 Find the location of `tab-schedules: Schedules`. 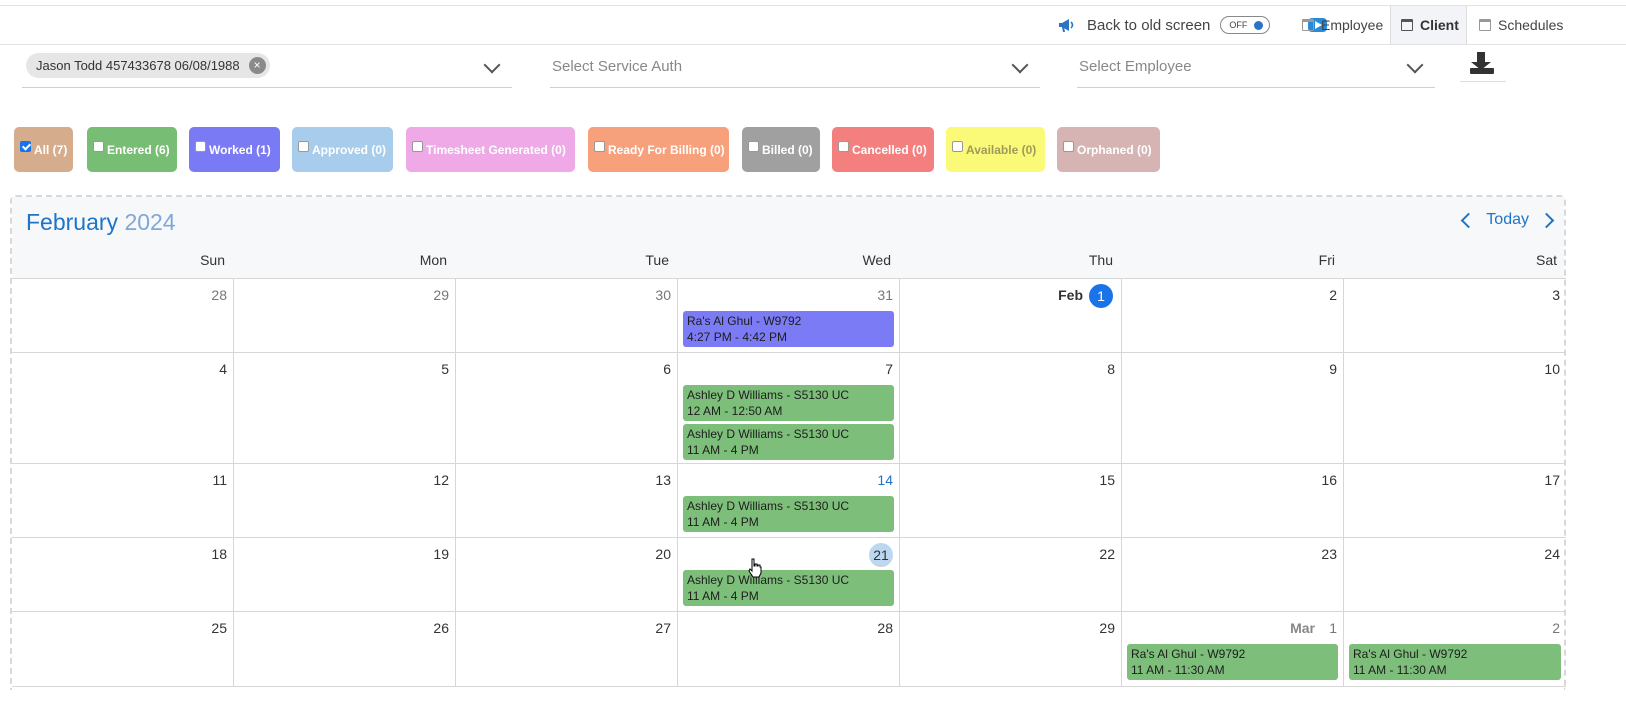

tab-schedules: Schedules is located at coordinates (1521, 25).